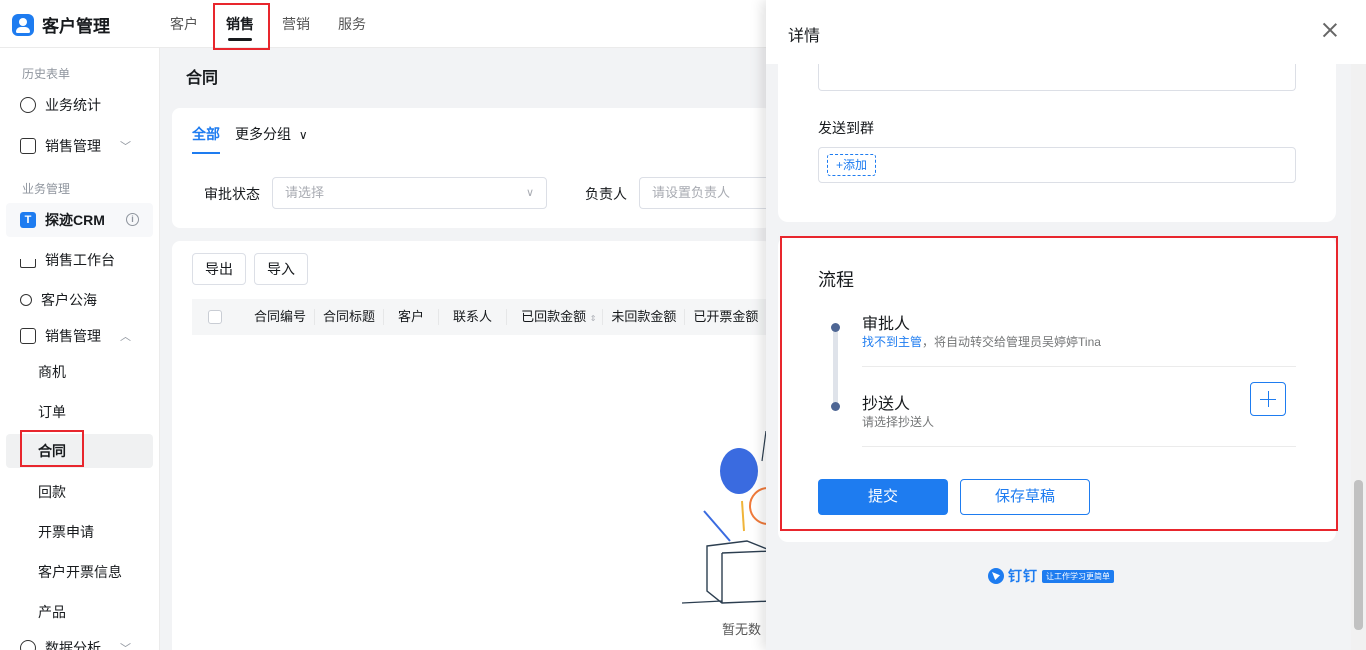 This screenshot has height=650, width=1366. What do you see at coordinates (725, 317) in the screenshot?
I see `column-invoiced-amount: 已开票金额` at bounding box center [725, 317].